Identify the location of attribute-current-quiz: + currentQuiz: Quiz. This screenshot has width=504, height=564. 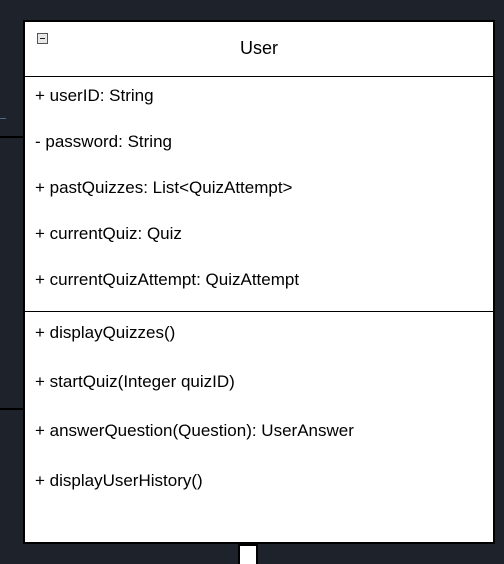
(108, 234).